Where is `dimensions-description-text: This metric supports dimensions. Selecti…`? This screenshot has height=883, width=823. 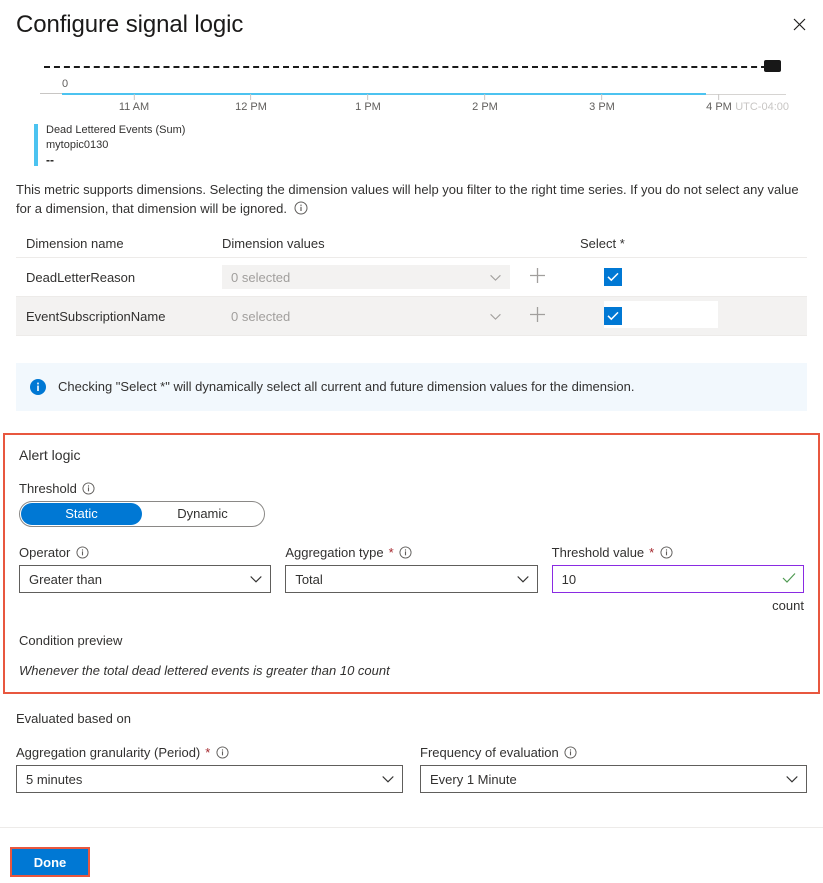 dimensions-description-text: This metric supports dimensions. Selecti… is located at coordinates (407, 199).